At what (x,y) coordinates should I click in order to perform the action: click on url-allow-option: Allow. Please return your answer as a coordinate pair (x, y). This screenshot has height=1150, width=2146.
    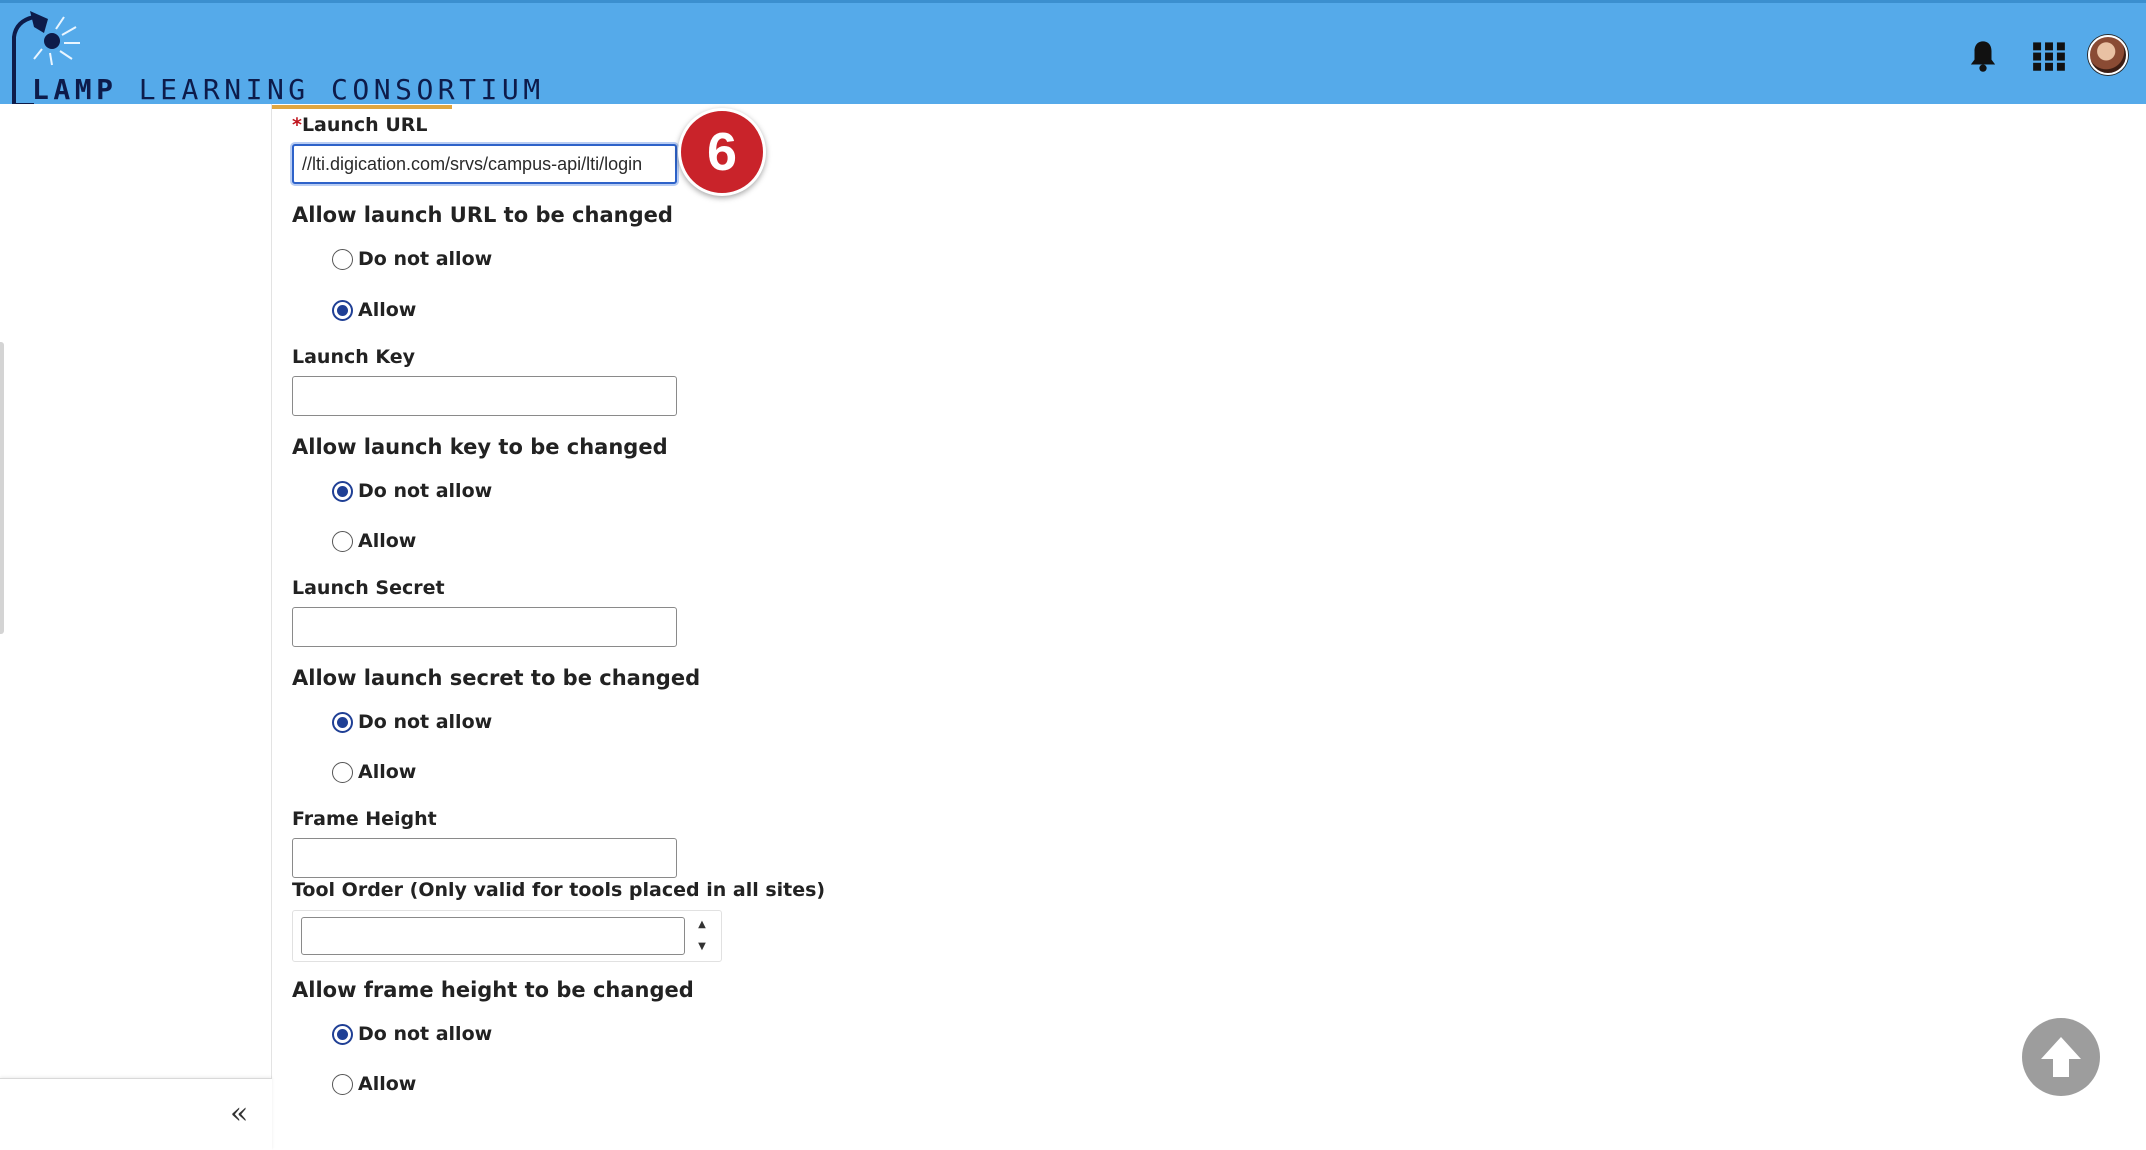
    Looking at the image, I should click on (374, 310).